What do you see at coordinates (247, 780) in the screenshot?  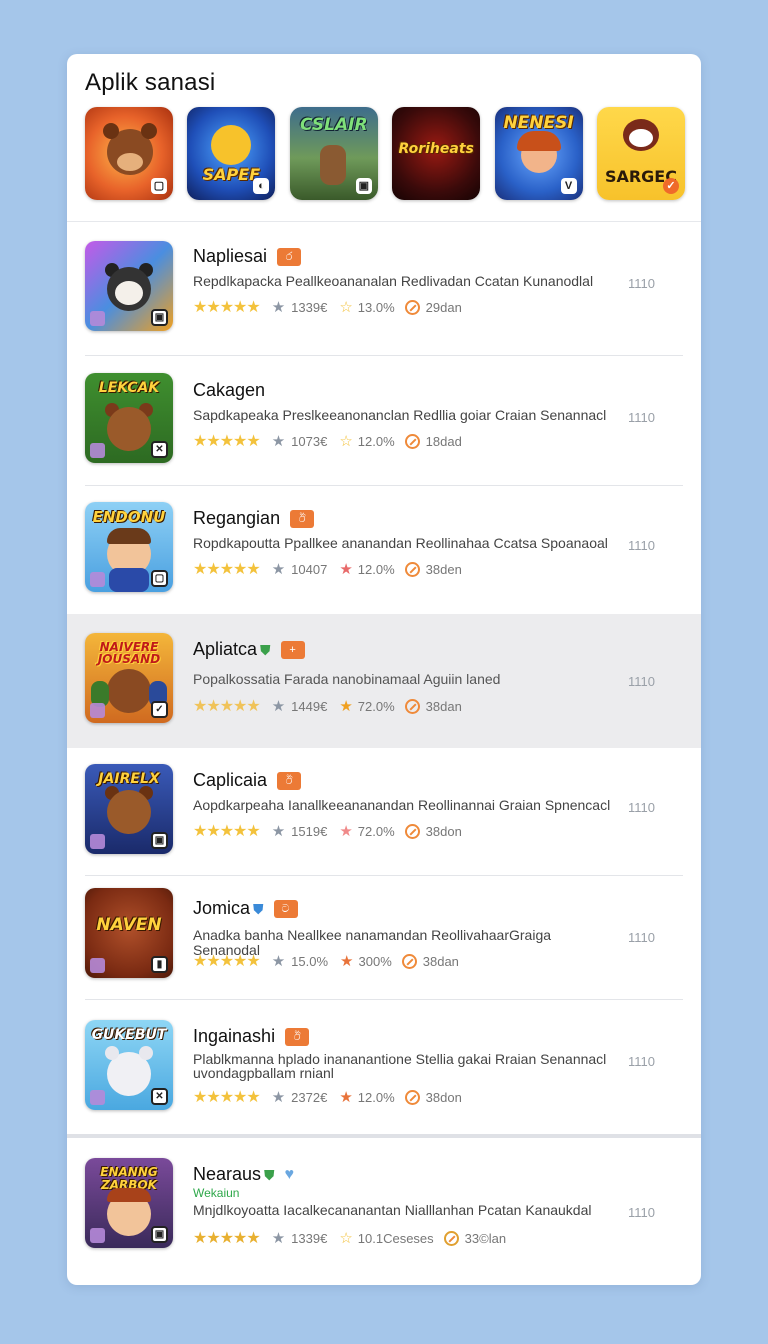 I see `app-name: Caplicaia ඊ` at bounding box center [247, 780].